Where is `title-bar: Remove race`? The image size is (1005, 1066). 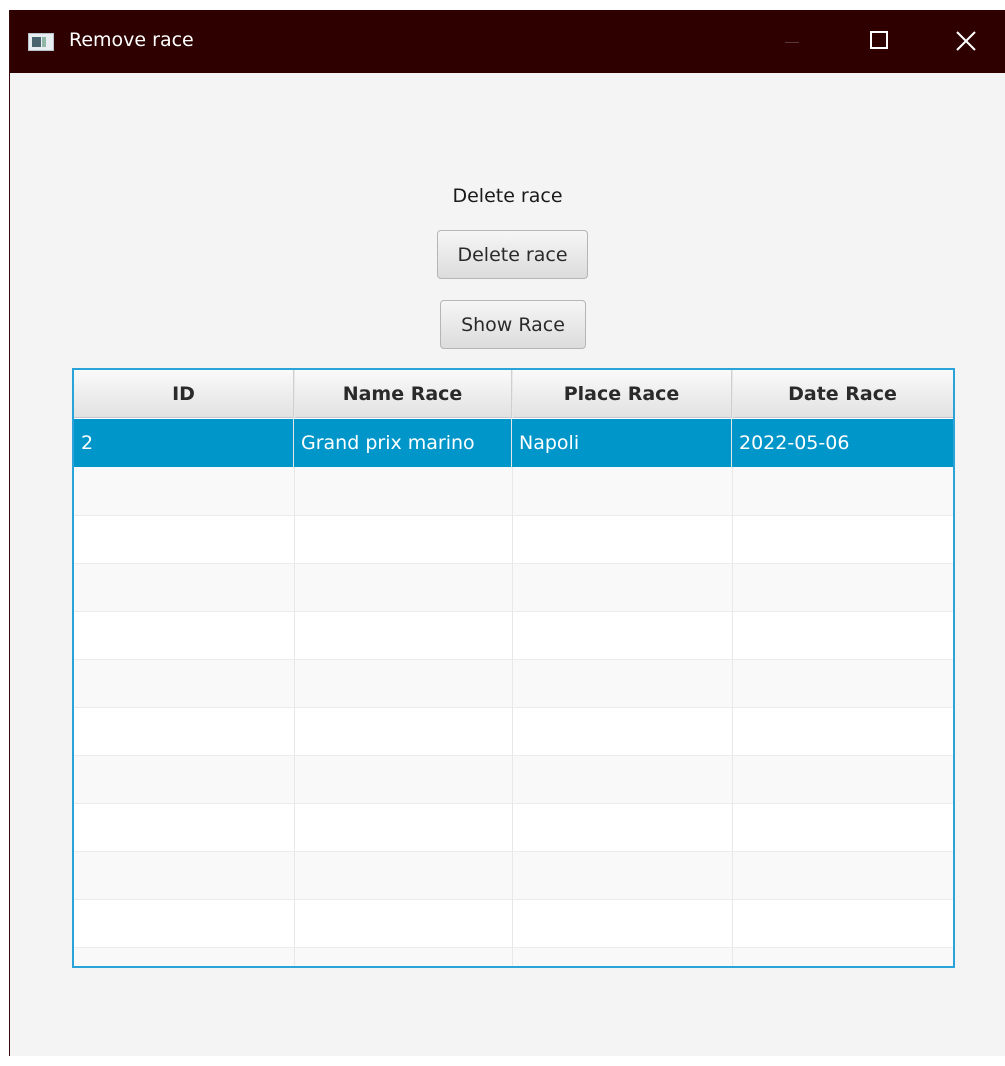
title-bar: Remove race is located at coordinates (507, 41).